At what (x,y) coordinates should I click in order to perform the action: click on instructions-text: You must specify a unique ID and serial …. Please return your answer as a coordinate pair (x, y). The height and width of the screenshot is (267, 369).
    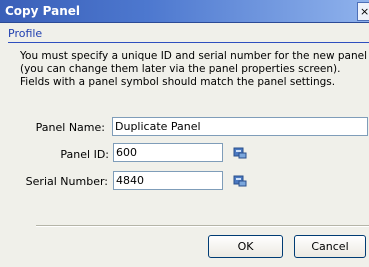
    Looking at the image, I should click on (194, 69).